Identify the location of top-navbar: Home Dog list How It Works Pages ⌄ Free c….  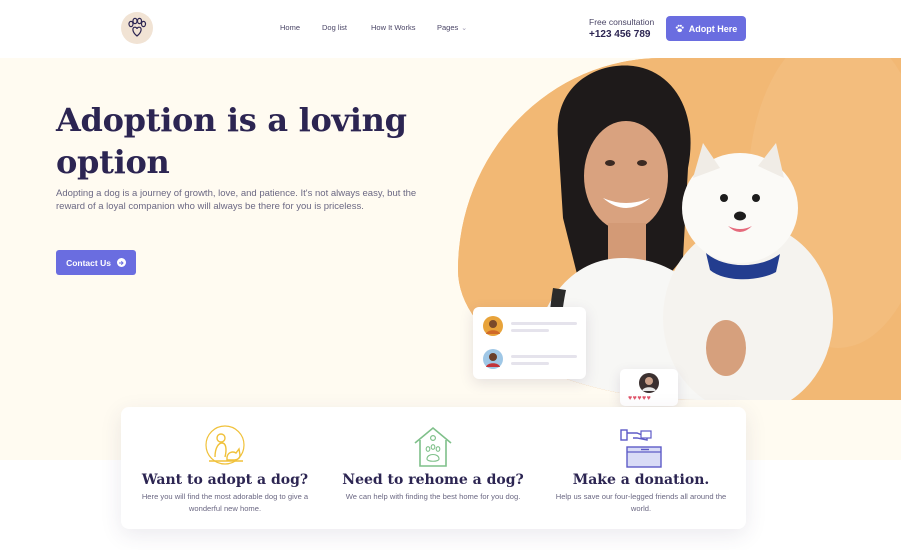
(450, 29).